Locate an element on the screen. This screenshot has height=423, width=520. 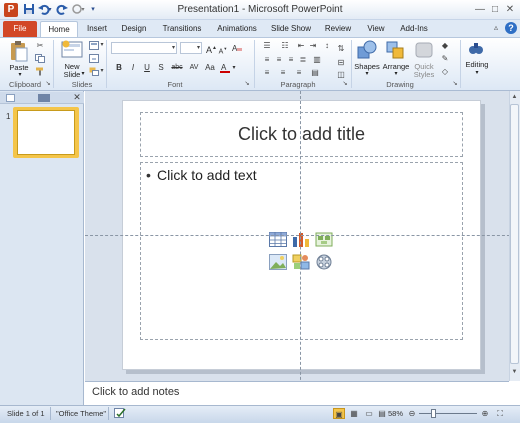
italic-button: I is located at coordinates (133, 68).